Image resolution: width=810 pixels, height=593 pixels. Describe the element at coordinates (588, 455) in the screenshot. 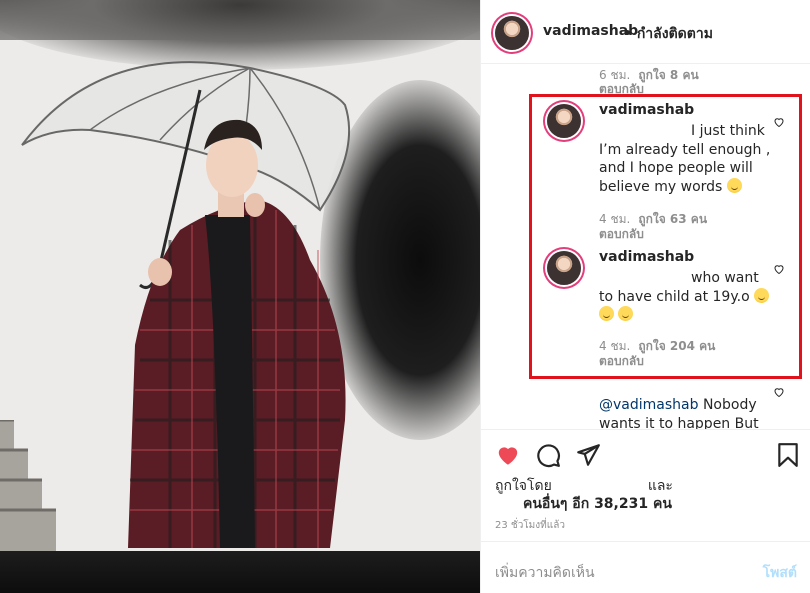

I see `share-icon` at that location.